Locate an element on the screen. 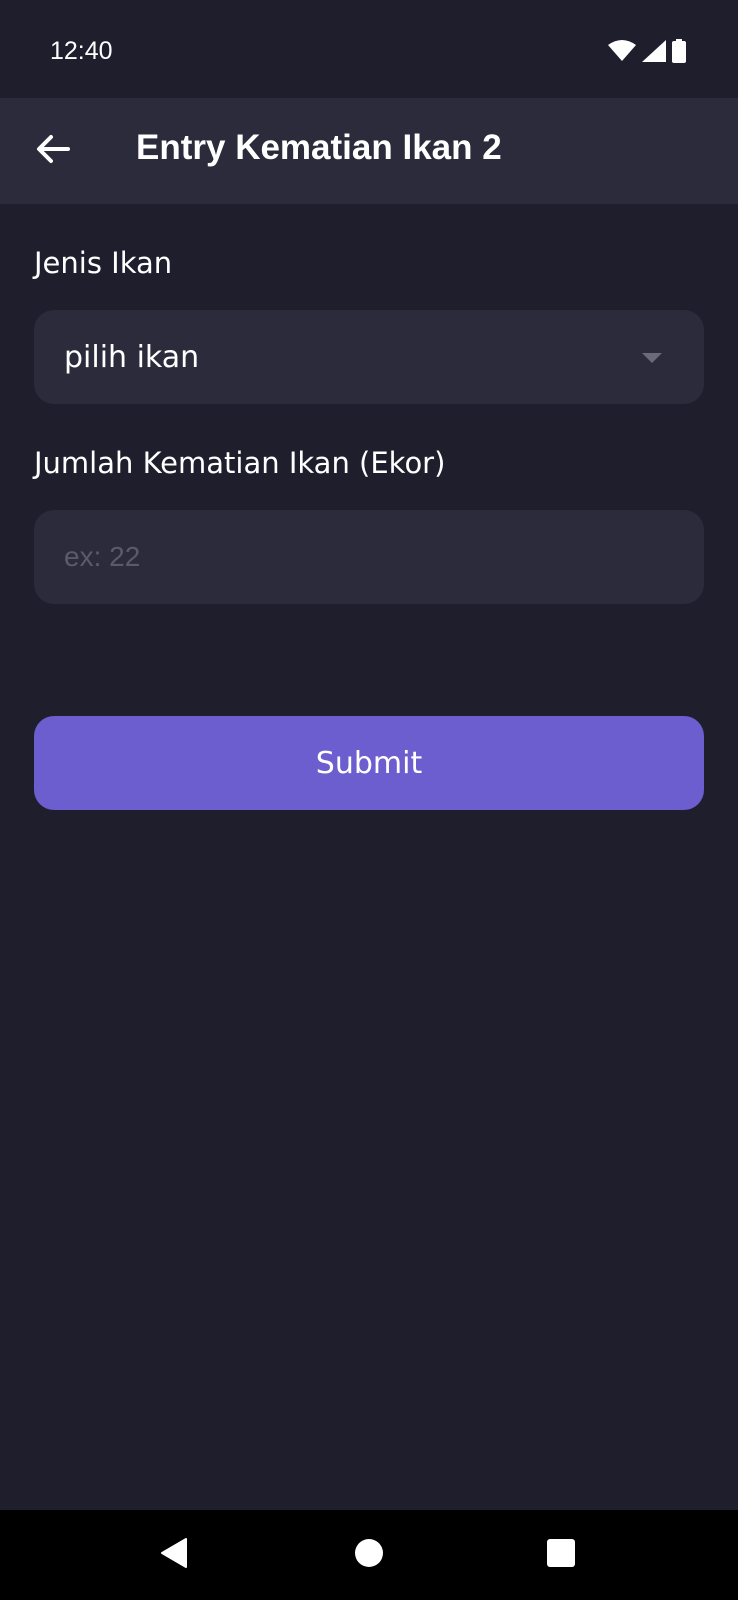  app-bar: Entry Kematian Ikan 2 is located at coordinates (369, 151).